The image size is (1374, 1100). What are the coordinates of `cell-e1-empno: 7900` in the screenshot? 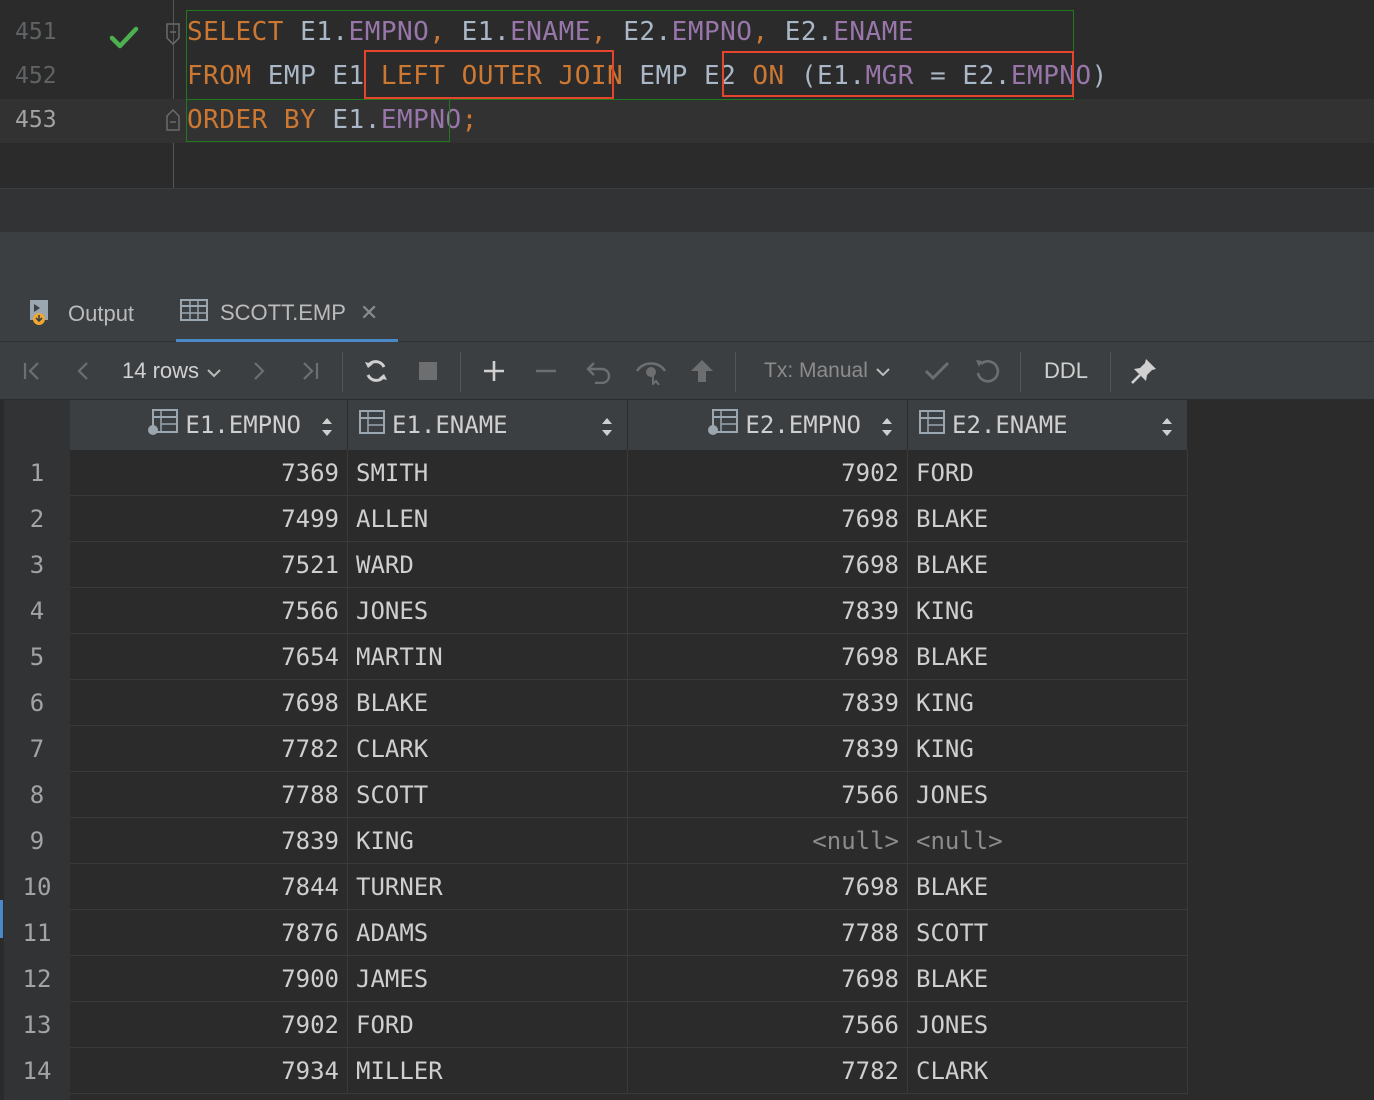 It's located at (209, 979).